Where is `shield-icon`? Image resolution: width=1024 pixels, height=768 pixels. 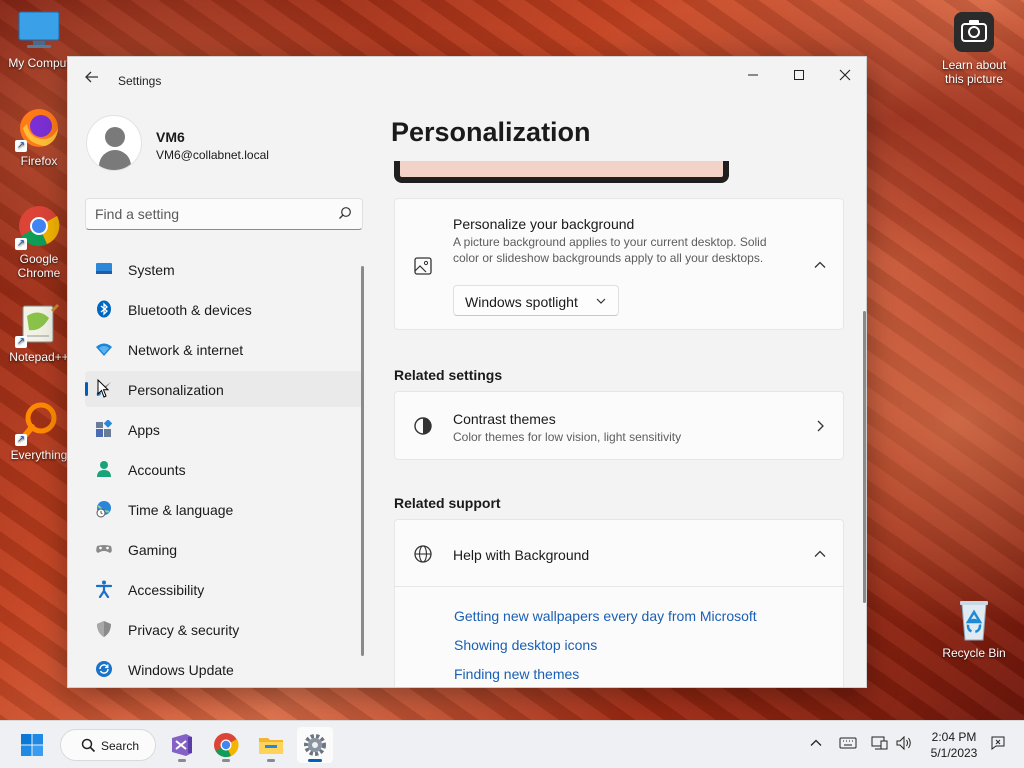 shield-icon is located at coordinates (104, 629).